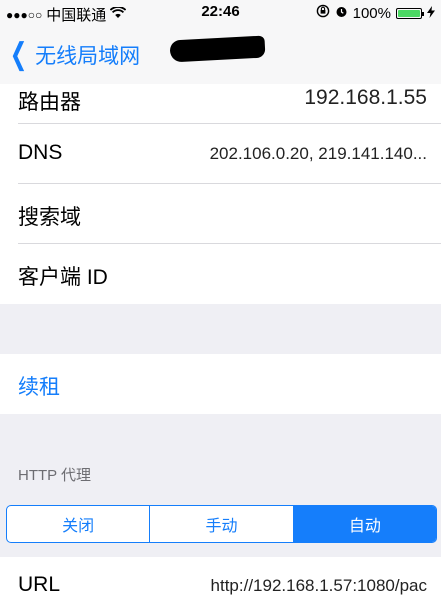  I want to click on status-right: 100%, so click(375, 13).